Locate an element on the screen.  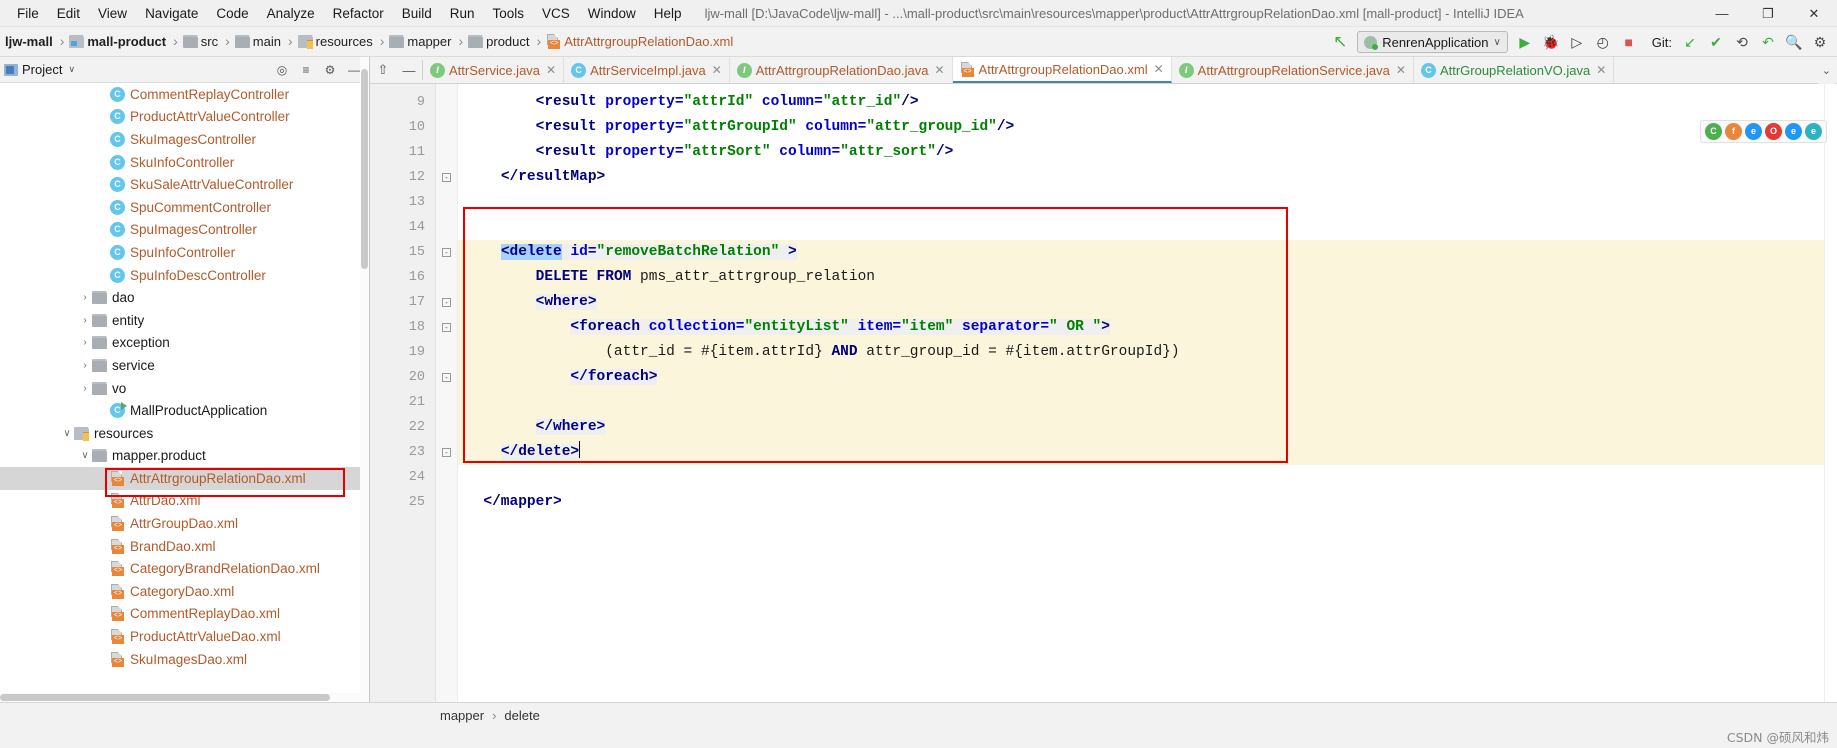
breadcrumb-item-product: product is located at coordinates (500, 41).